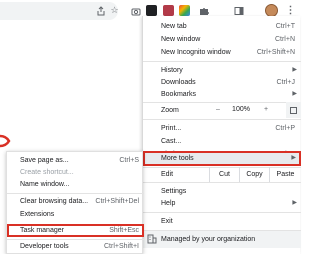 The image size is (320, 254). I want to click on menu-item-shortcut: Ctrl+Shift+N, so click(275, 52).